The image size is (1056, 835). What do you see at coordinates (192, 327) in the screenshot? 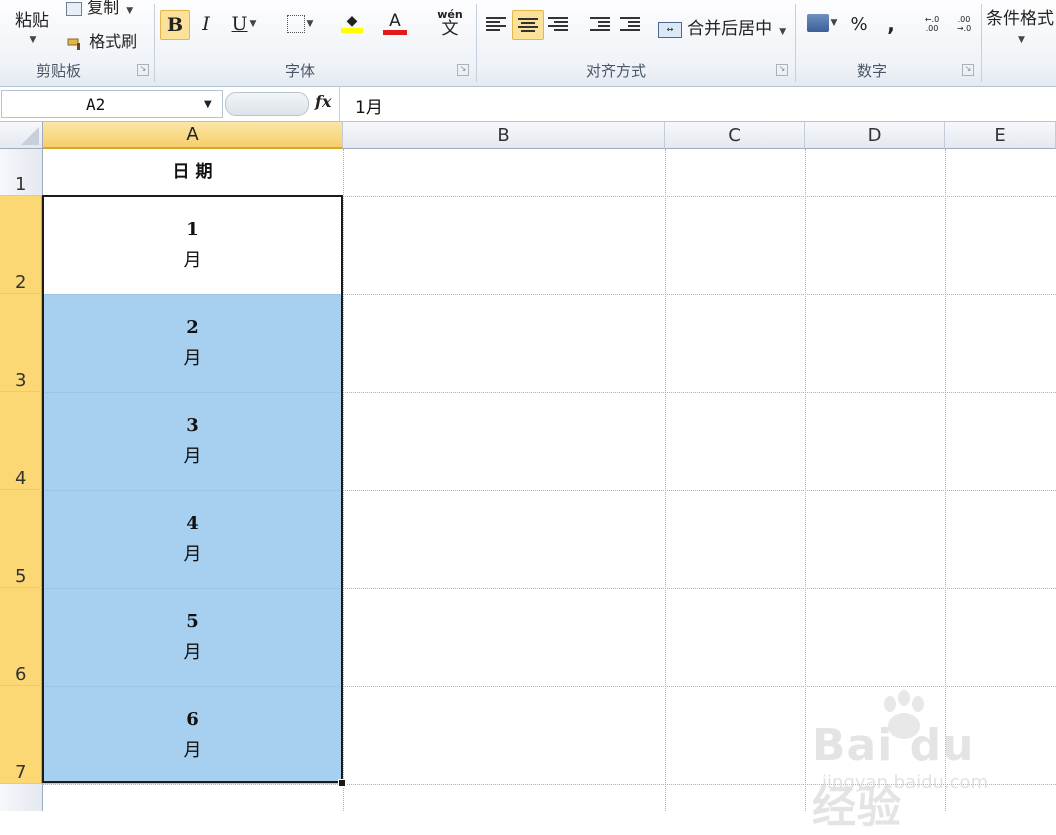
I see `cell-number: 2` at bounding box center [192, 327].